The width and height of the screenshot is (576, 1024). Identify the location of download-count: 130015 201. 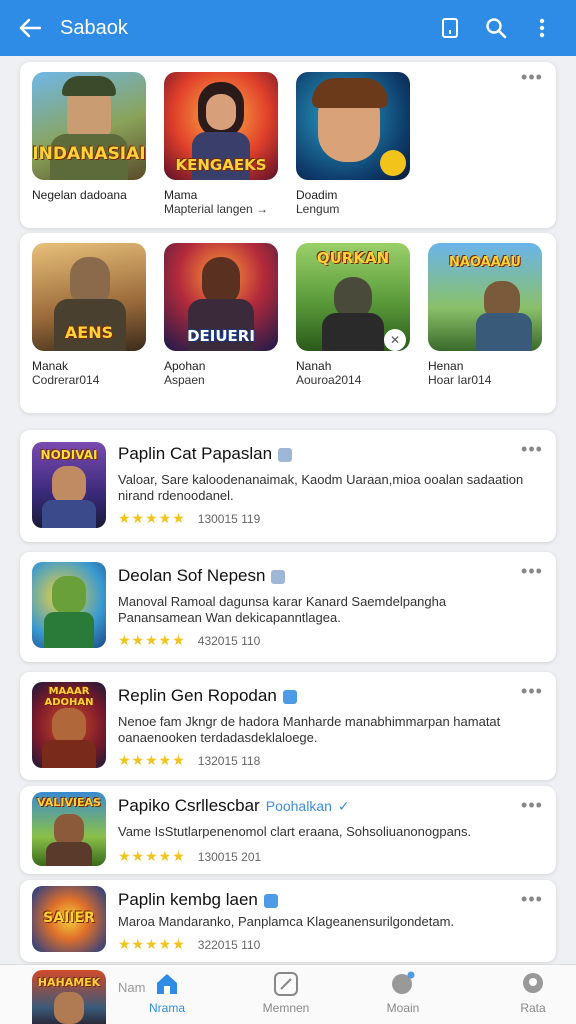
(229, 857).